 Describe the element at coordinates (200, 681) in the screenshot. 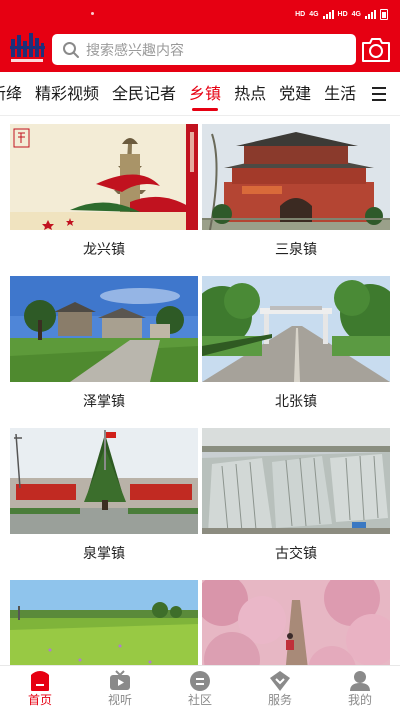

I see `community-icon` at that location.